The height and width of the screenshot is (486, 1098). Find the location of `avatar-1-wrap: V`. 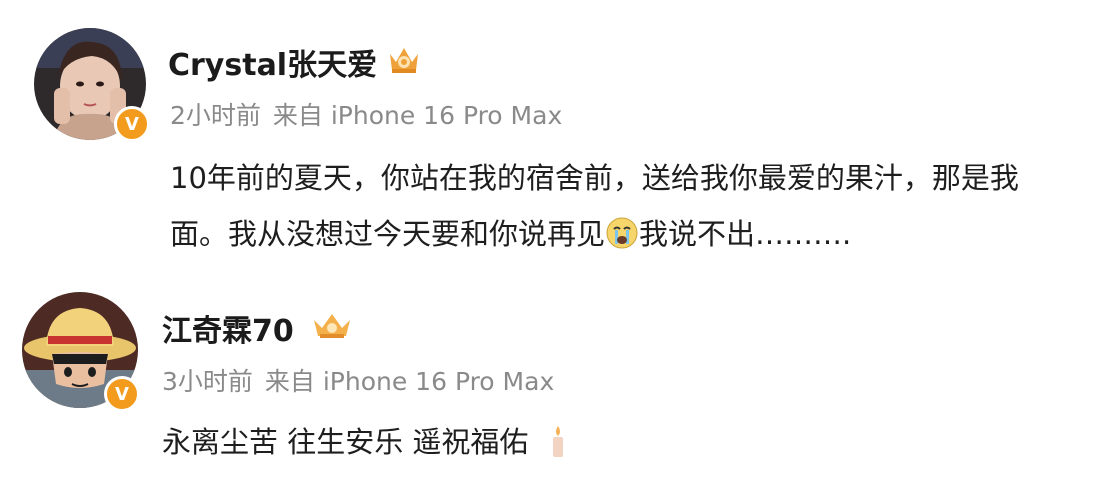

avatar-1-wrap: V is located at coordinates (92, 85).